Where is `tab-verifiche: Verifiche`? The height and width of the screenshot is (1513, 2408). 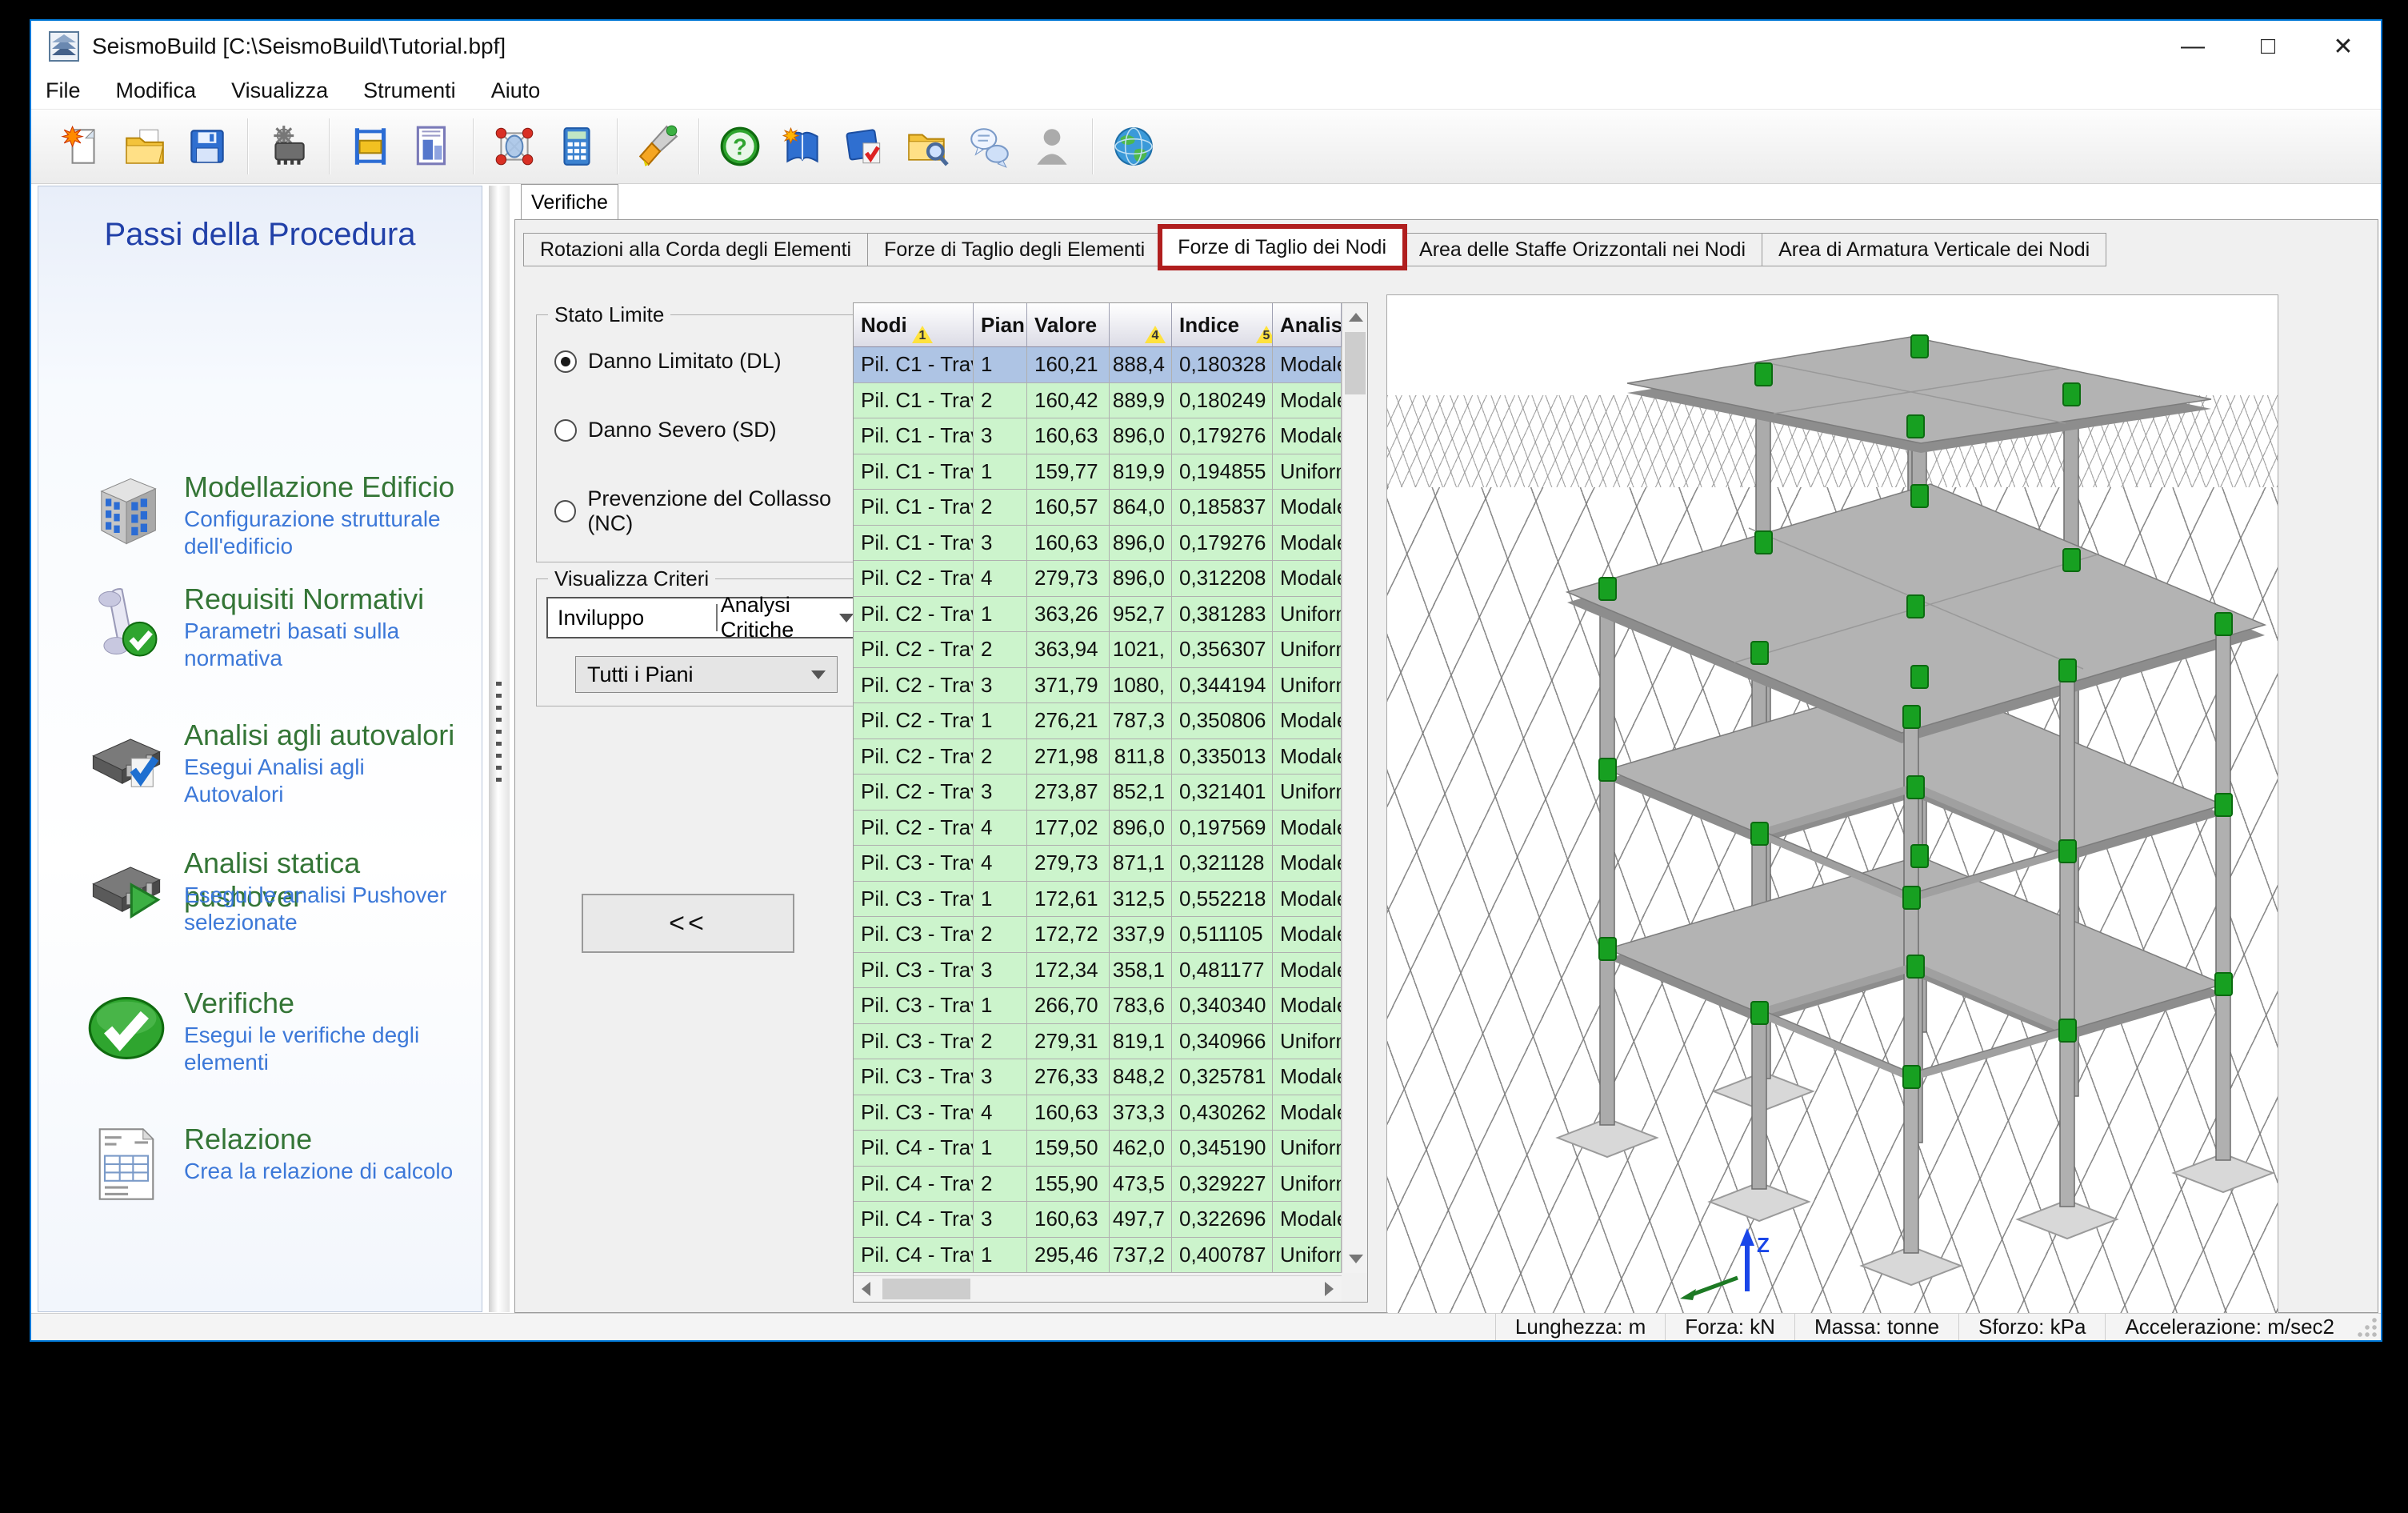
tab-verifiche: Verifiche is located at coordinates (569, 202).